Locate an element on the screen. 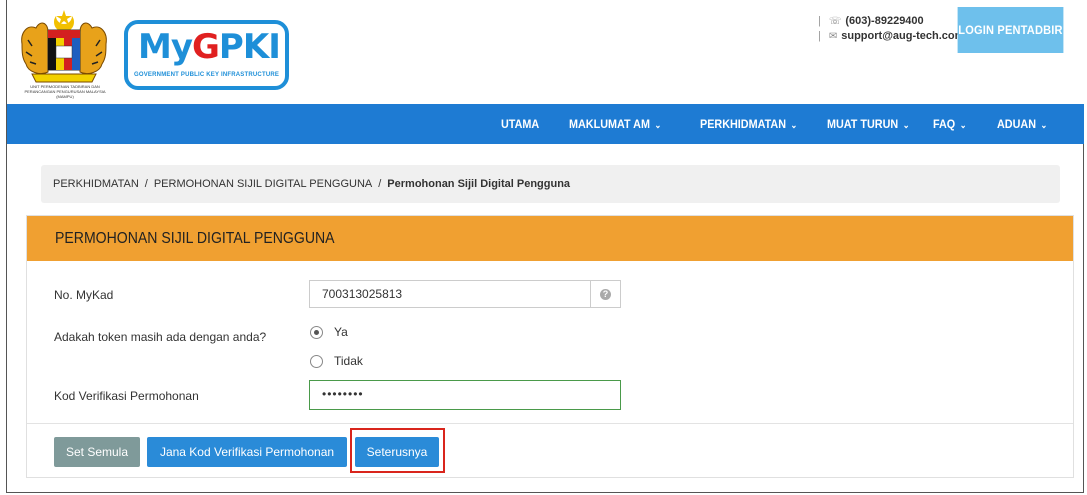  verification-code-label: Kod Verifikasi Permohonan is located at coordinates (126, 396).